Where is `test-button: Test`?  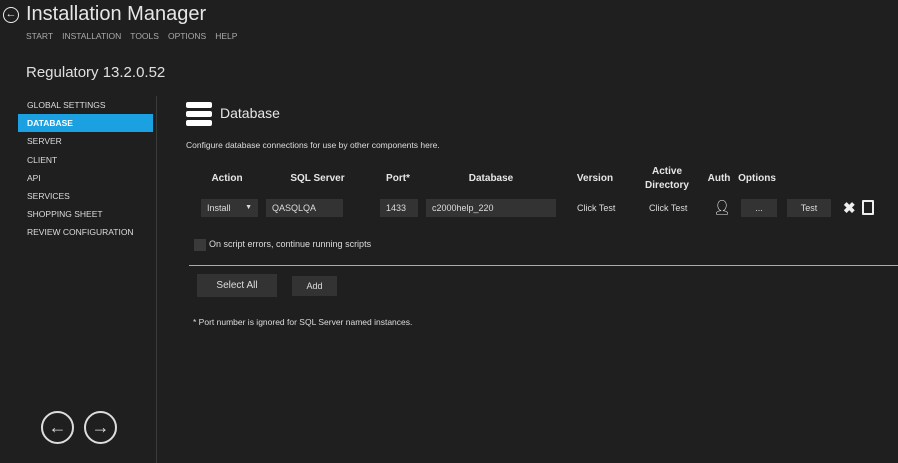
test-button: Test is located at coordinates (809, 208).